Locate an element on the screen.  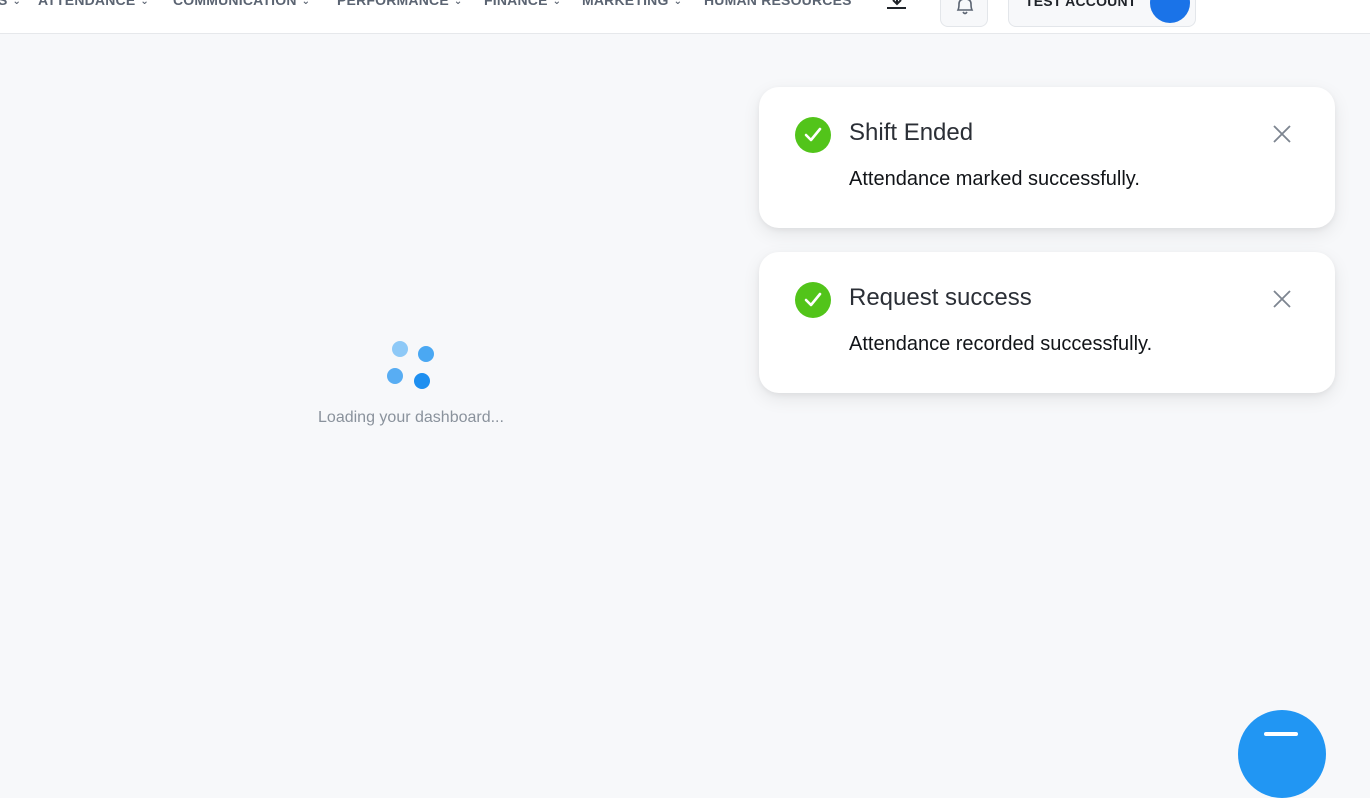
nav-item-label: COMMUNICATION is located at coordinates (235, 4).